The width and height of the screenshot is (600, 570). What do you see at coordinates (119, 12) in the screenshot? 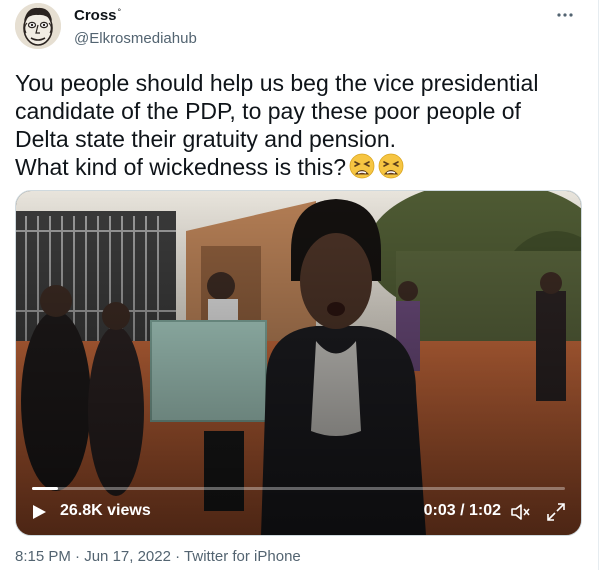
I see `name-mark: °` at bounding box center [119, 12].